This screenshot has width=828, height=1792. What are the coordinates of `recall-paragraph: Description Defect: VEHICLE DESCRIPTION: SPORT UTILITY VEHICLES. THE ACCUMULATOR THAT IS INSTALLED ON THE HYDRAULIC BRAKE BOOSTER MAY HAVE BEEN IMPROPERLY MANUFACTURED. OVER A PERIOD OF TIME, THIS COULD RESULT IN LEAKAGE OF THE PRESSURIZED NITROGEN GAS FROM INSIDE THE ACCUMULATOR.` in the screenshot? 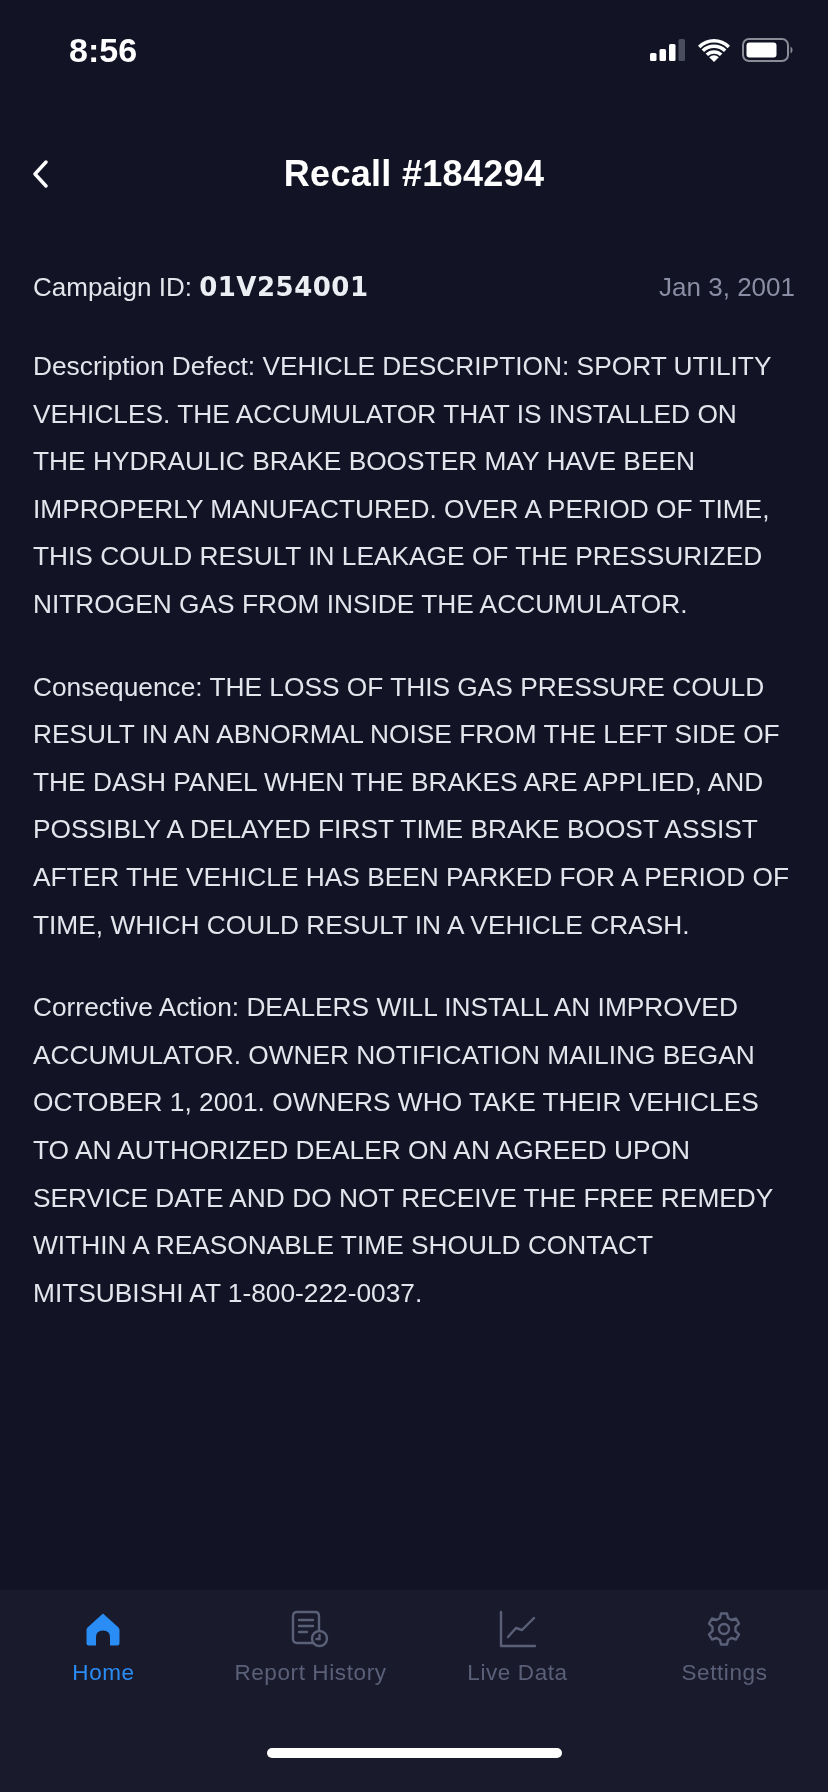 It's located at (402, 485).